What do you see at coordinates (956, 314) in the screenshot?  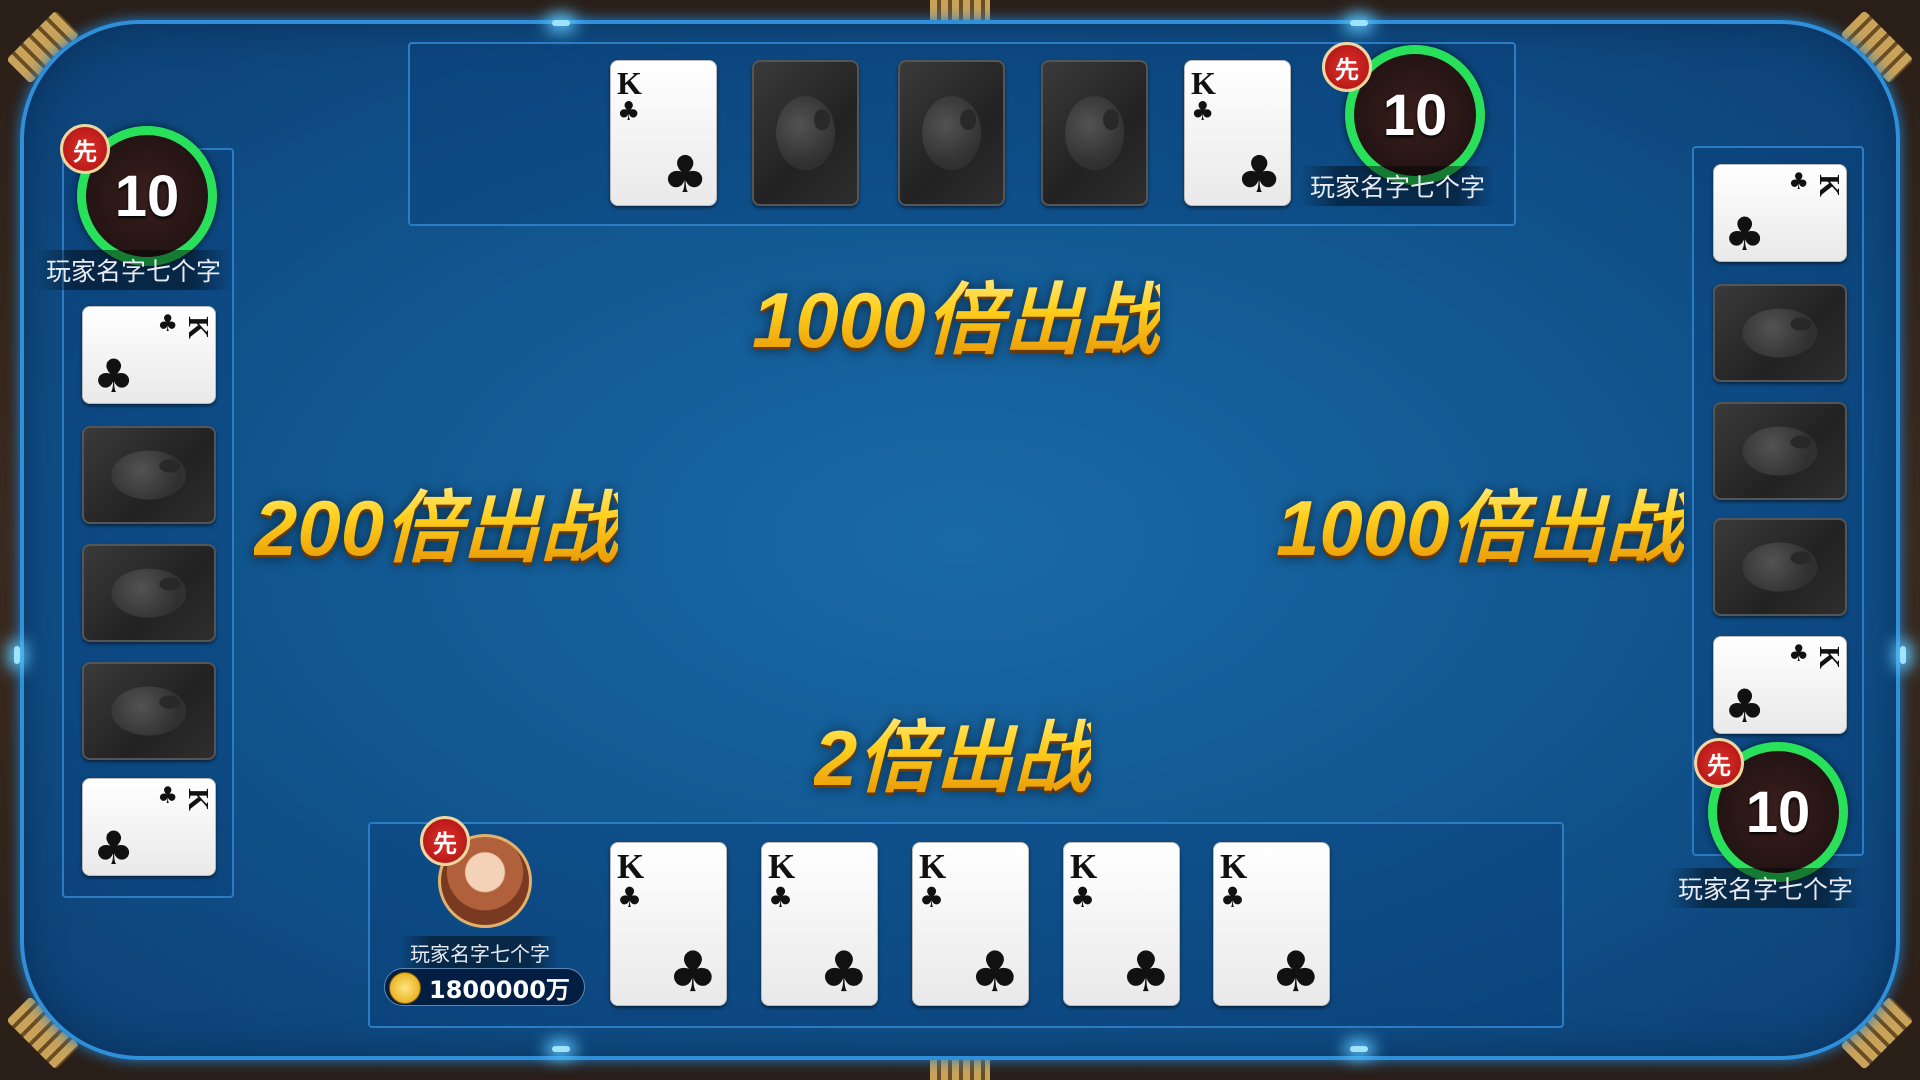 I see `top-bet-label: 1000倍出战` at bounding box center [956, 314].